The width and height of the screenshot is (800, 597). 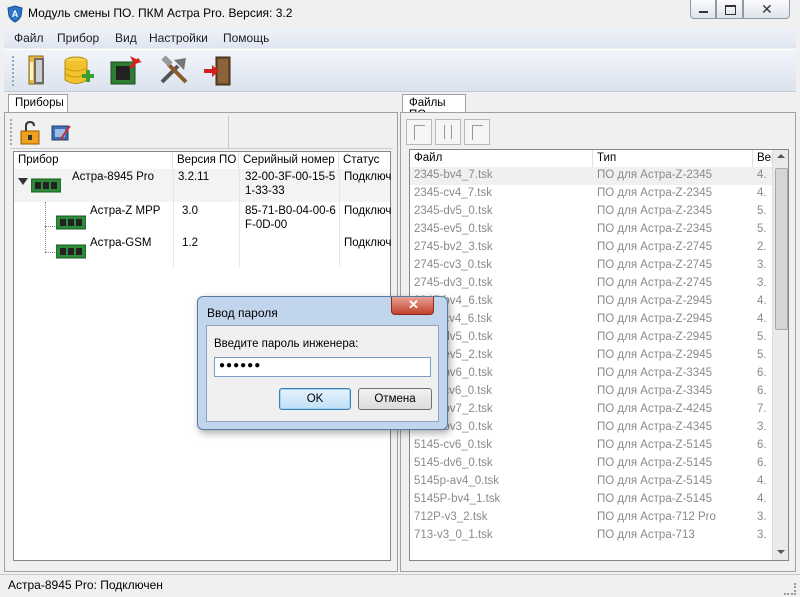 I want to click on file-row: 2345-dv5_0.tsk ПО для Астра-Z-2345 5., so click(x=591, y=212).